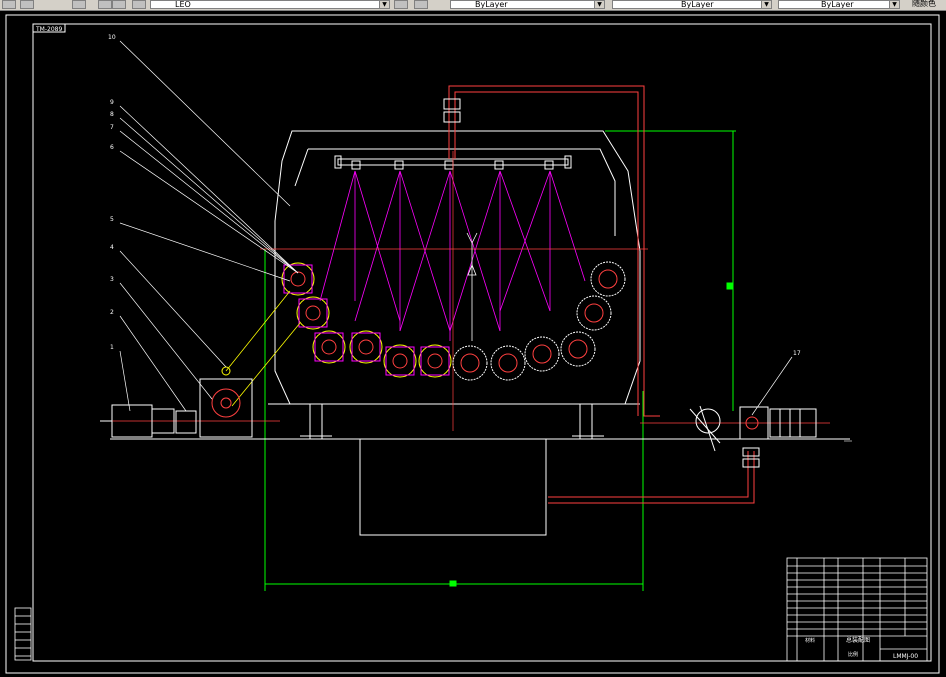  I want to click on frame-tag: TM-2089, so click(48, 29).